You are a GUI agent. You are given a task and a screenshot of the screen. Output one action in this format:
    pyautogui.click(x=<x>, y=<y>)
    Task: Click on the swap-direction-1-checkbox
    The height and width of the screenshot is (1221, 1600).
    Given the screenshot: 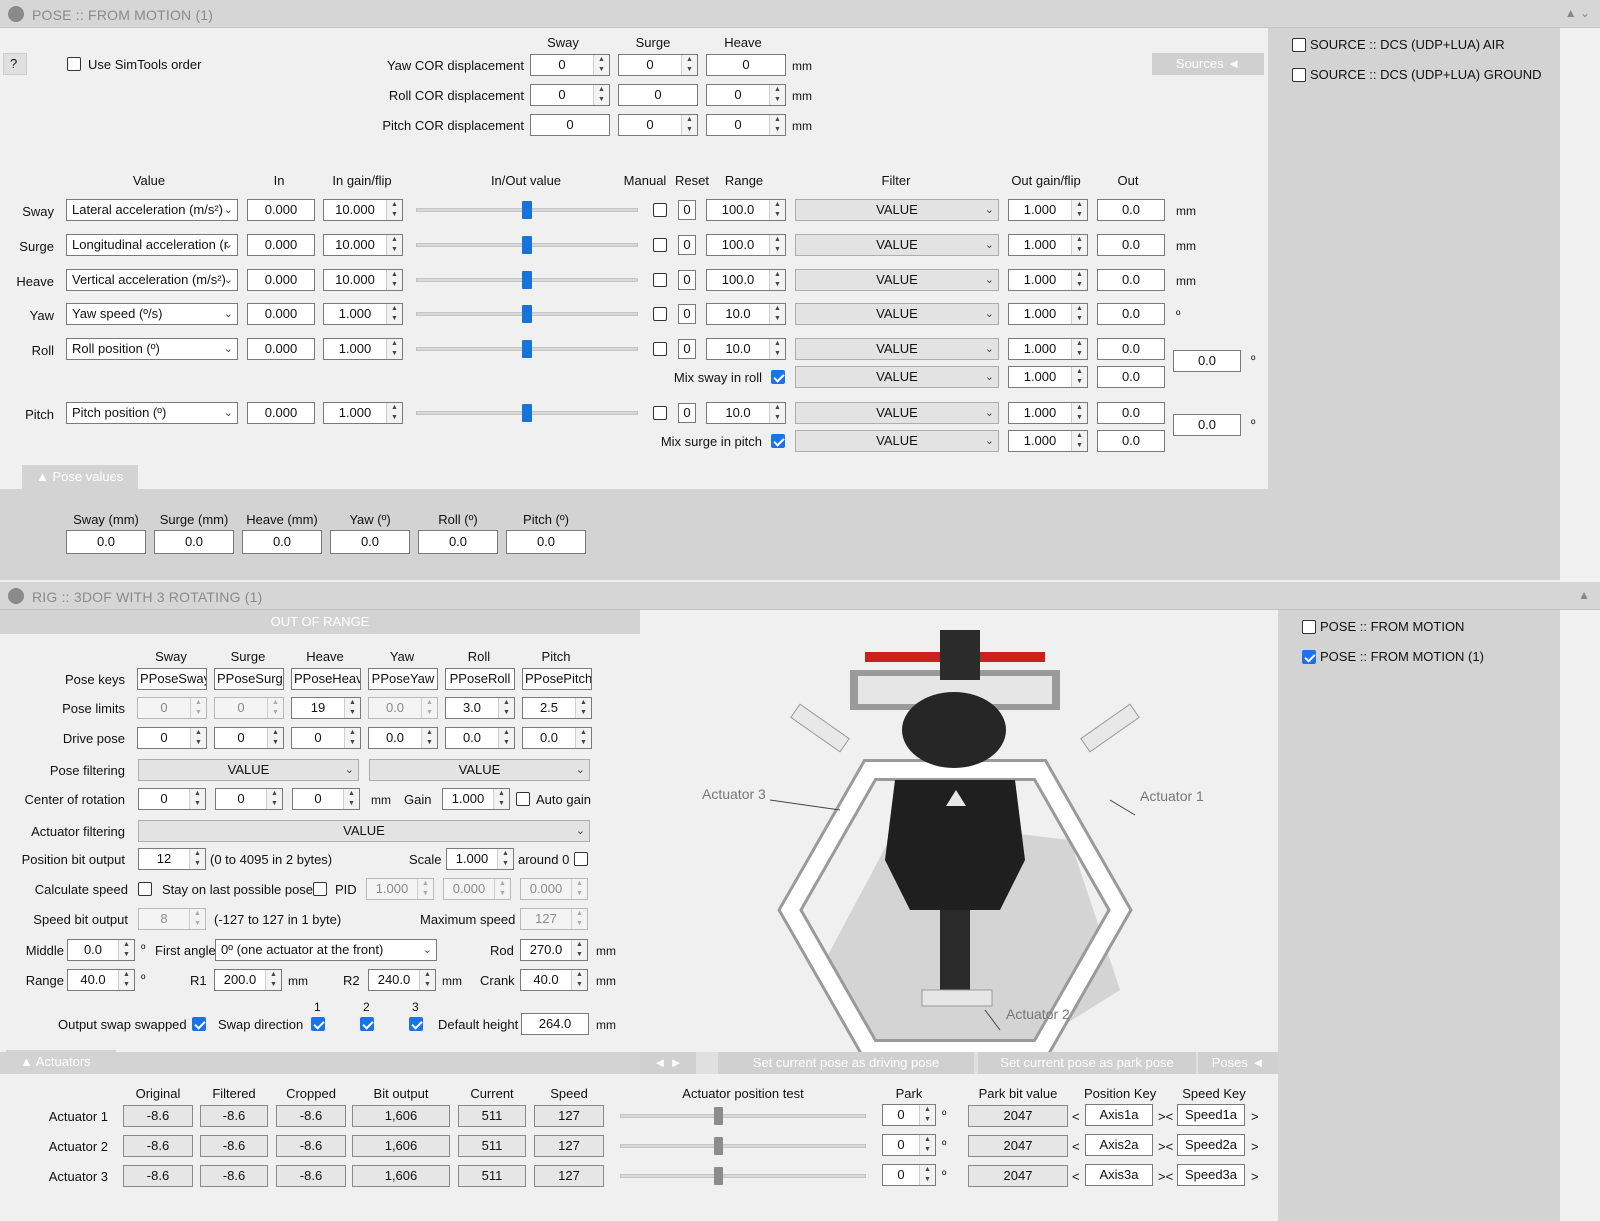 What is the action you would take?
    pyautogui.click(x=318, y=1024)
    